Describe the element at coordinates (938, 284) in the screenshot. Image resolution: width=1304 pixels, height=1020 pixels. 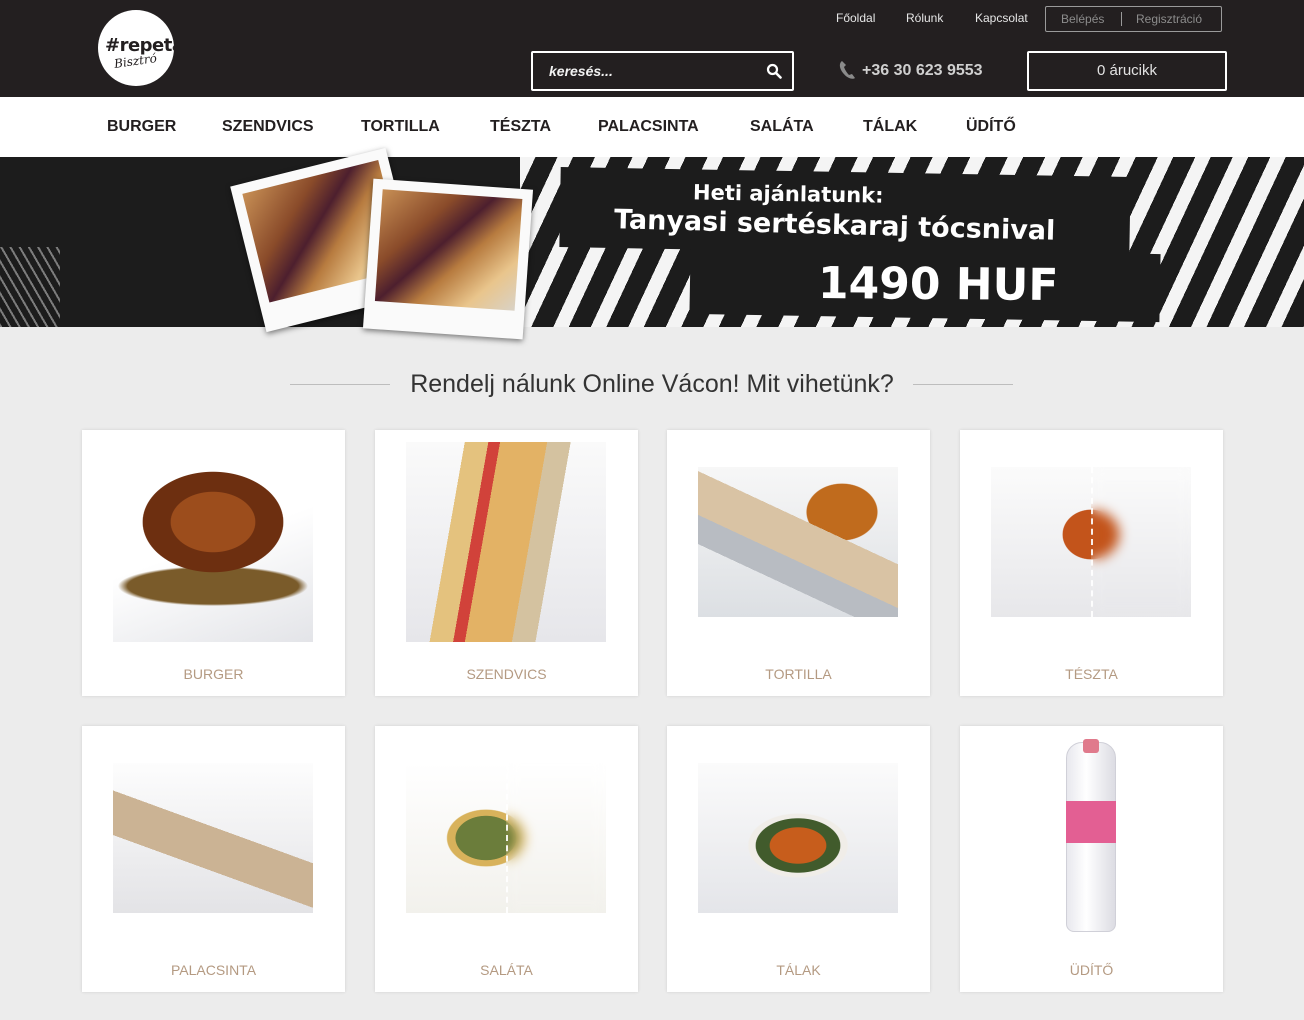
I see `banner-price: 1490 HUF` at that location.